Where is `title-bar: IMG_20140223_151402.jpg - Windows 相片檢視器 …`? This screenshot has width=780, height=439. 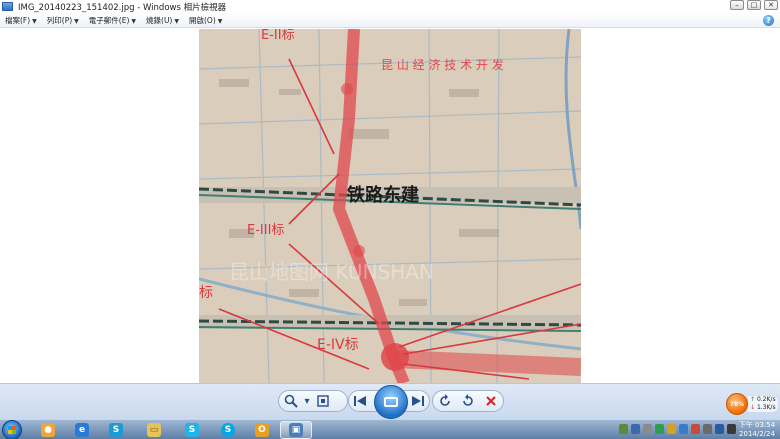 title-bar: IMG_20140223_151402.jpg - Windows 相片檢視器 … is located at coordinates (390, 6).